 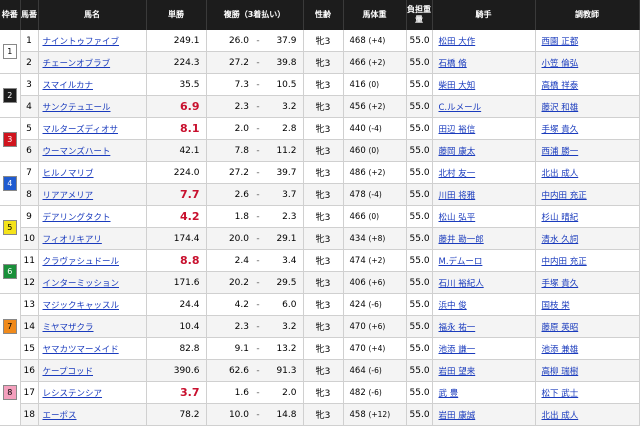 What do you see at coordinates (80, 130) in the screenshot?
I see `horse-name-link: マルターズディオサ` at bounding box center [80, 130].